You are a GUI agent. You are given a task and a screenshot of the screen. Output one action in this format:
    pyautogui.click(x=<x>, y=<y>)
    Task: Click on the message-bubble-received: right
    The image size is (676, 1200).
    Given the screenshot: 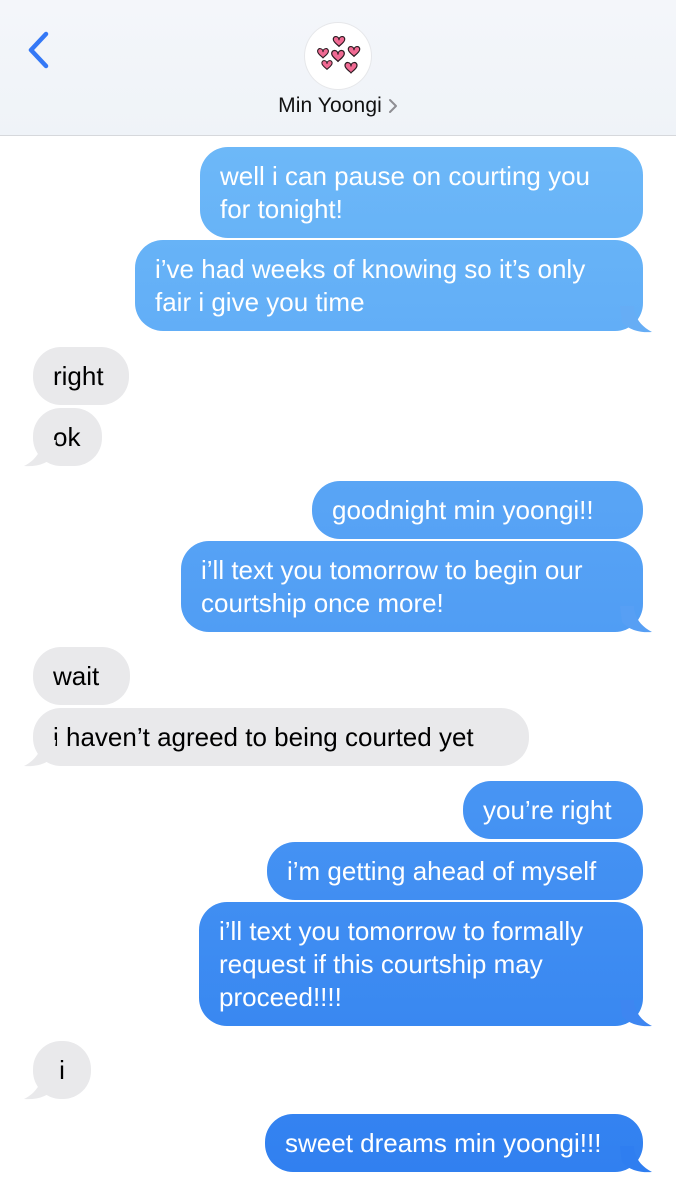 What is the action you would take?
    pyautogui.click(x=81, y=376)
    